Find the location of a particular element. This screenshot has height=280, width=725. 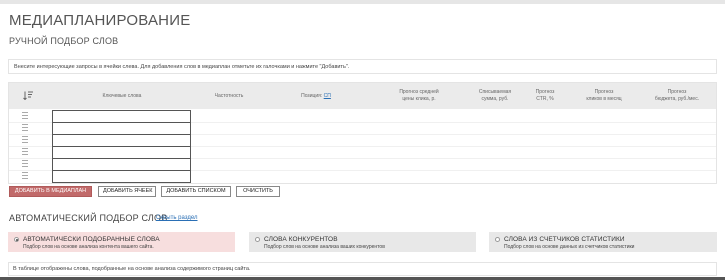

radio-competitor-words is located at coordinates (257, 239).